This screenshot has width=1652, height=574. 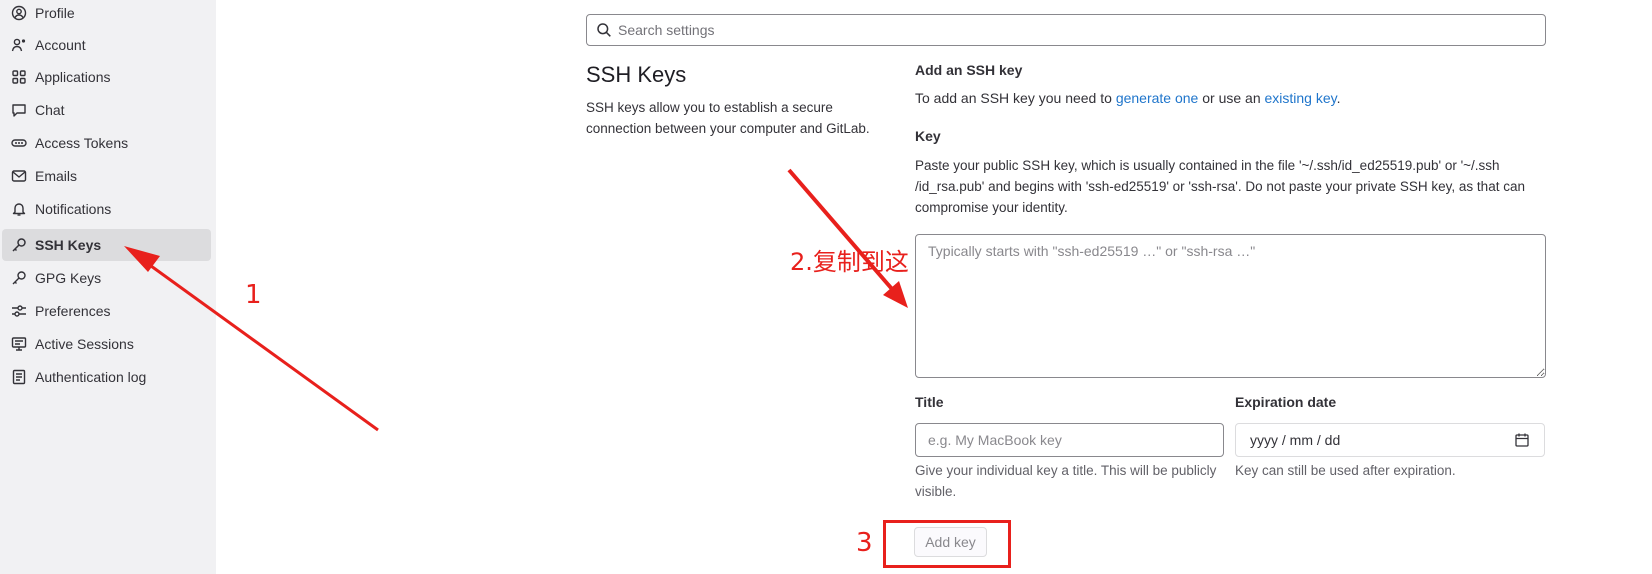 I want to click on calendar-icon, so click(x=1522, y=440).